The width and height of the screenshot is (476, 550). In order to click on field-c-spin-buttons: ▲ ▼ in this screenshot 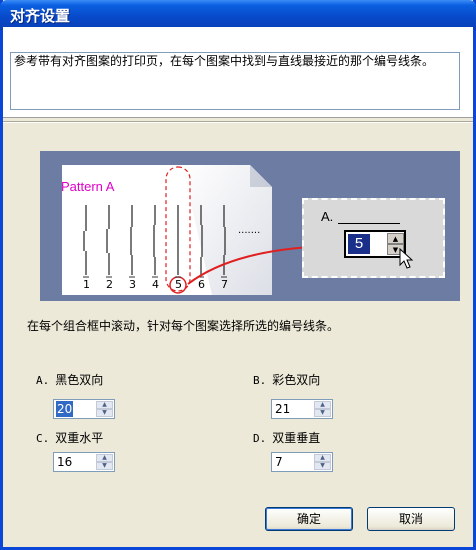, I will do `click(104, 462)`.